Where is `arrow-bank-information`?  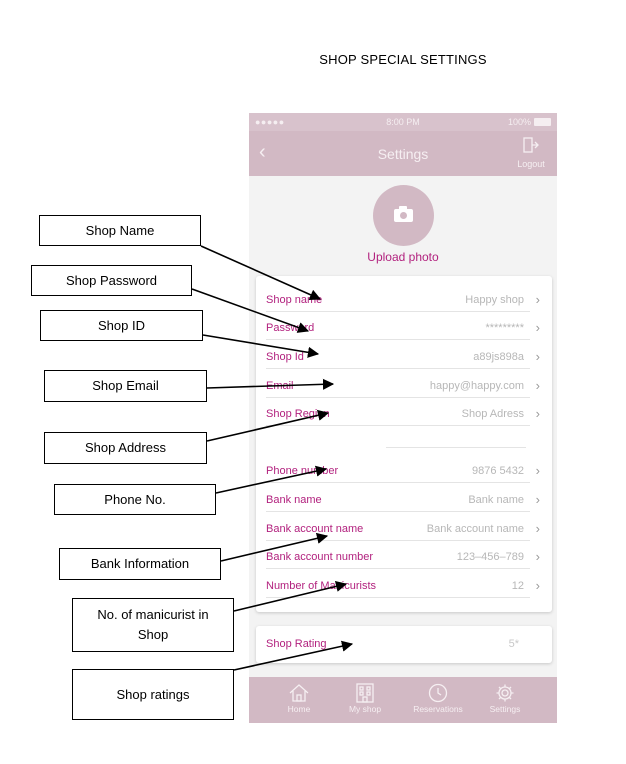 arrow-bank-information is located at coordinates (274, 547).